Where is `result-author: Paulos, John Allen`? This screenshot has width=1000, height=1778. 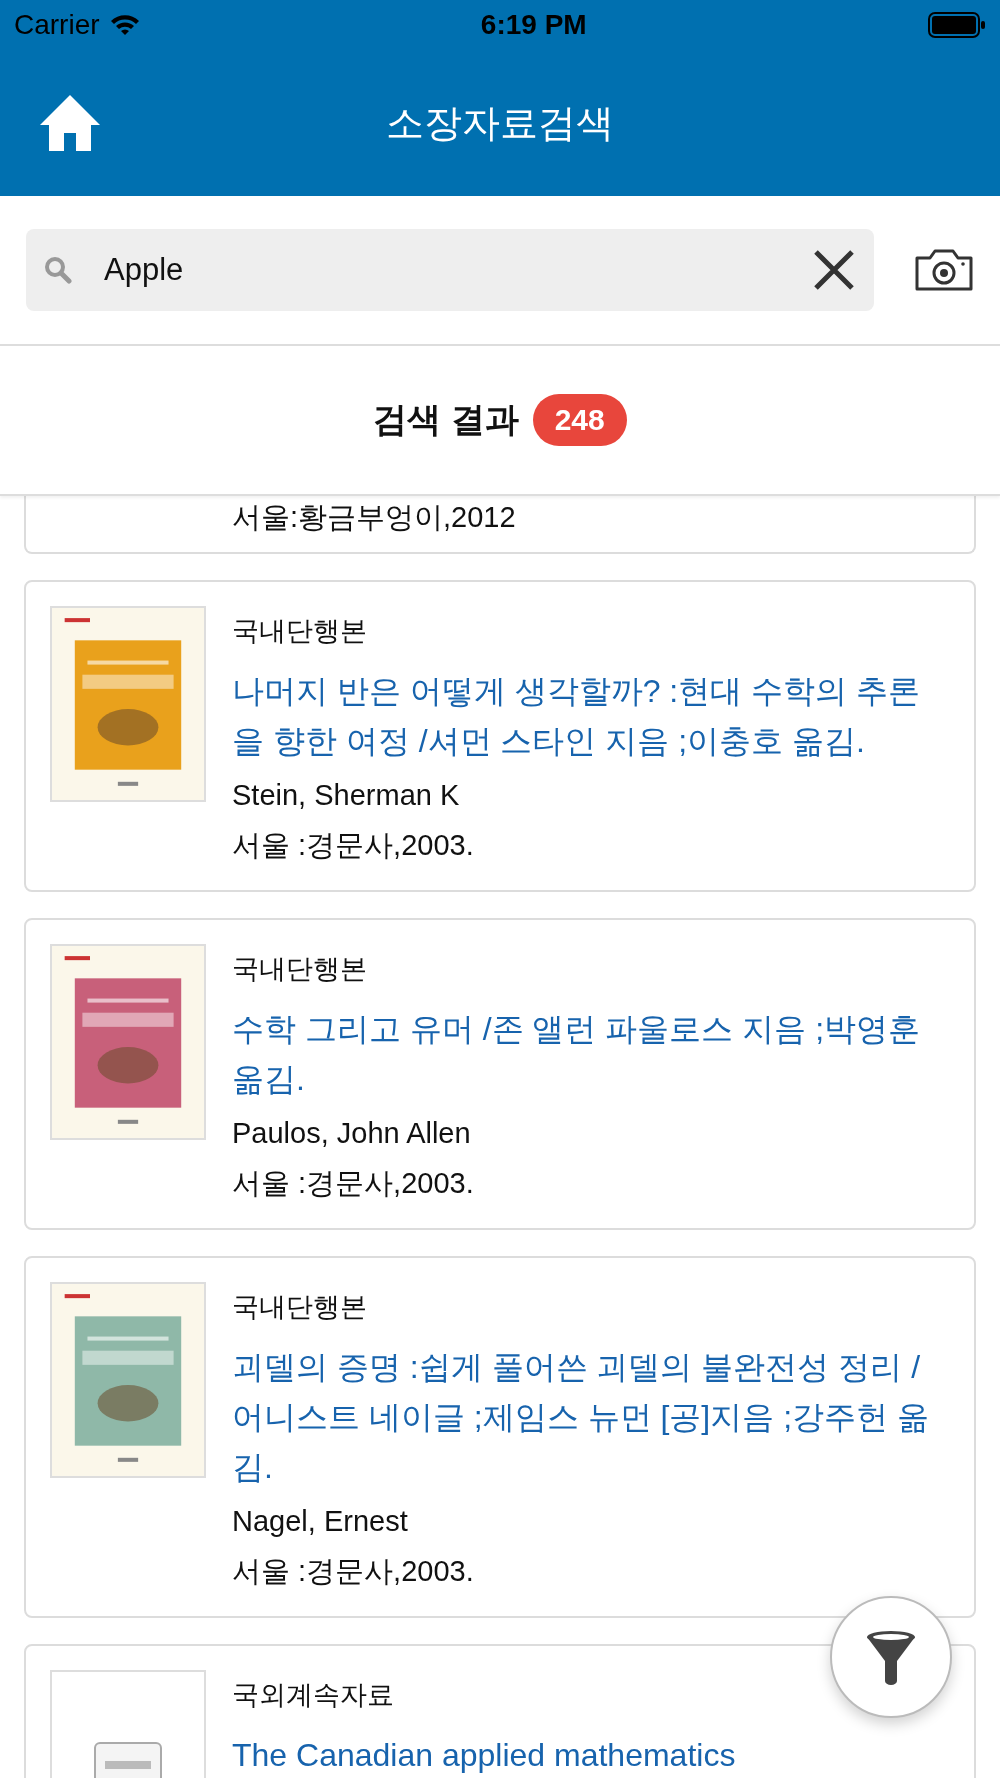
result-author: Paulos, John Allen is located at coordinates (351, 1133).